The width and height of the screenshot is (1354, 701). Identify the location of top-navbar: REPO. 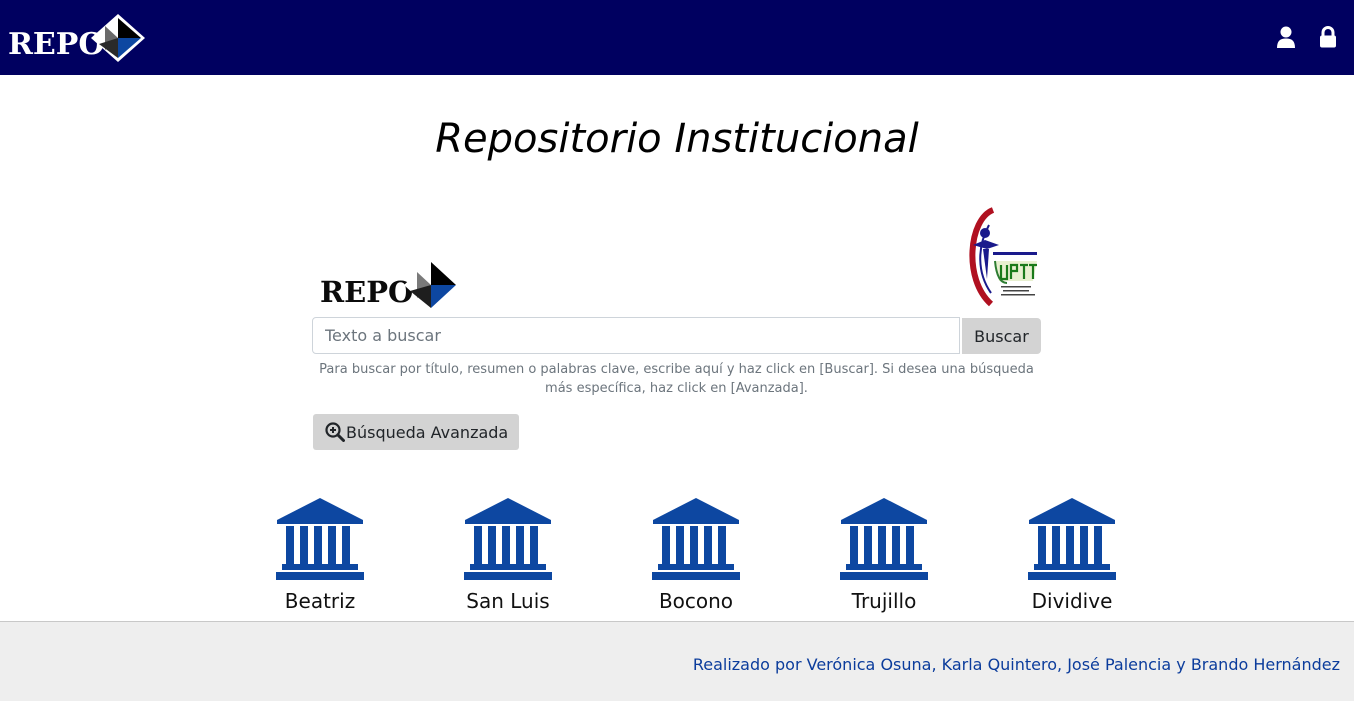
(677, 37).